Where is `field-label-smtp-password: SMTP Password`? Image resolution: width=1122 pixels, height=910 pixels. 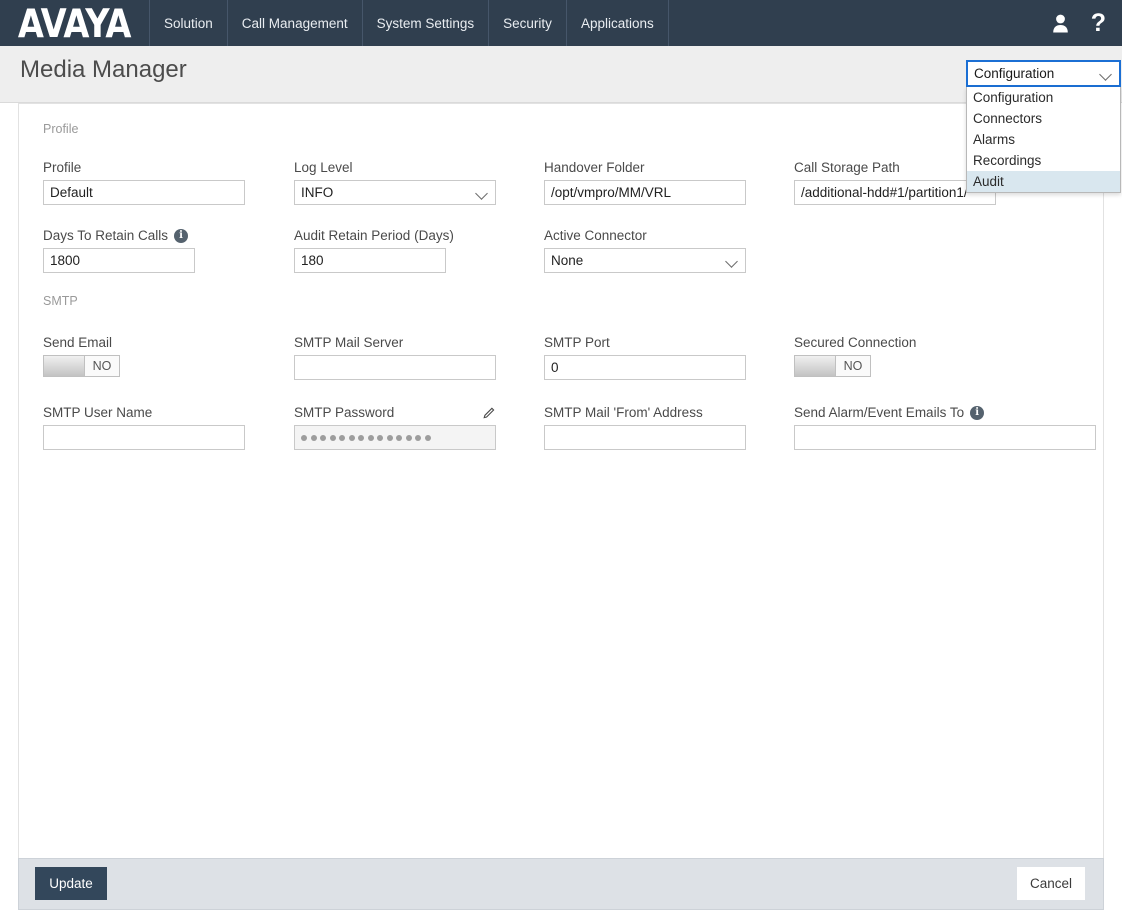
field-label-smtp-password: SMTP Password is located at coordinates (395, 412).